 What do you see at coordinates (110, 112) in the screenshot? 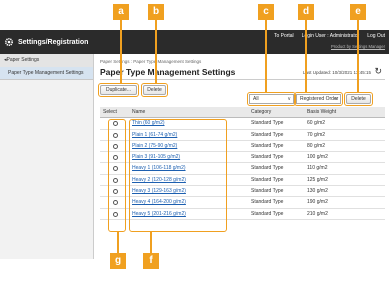
I see `column-header-select: Select` at bounding box center [110, 112].